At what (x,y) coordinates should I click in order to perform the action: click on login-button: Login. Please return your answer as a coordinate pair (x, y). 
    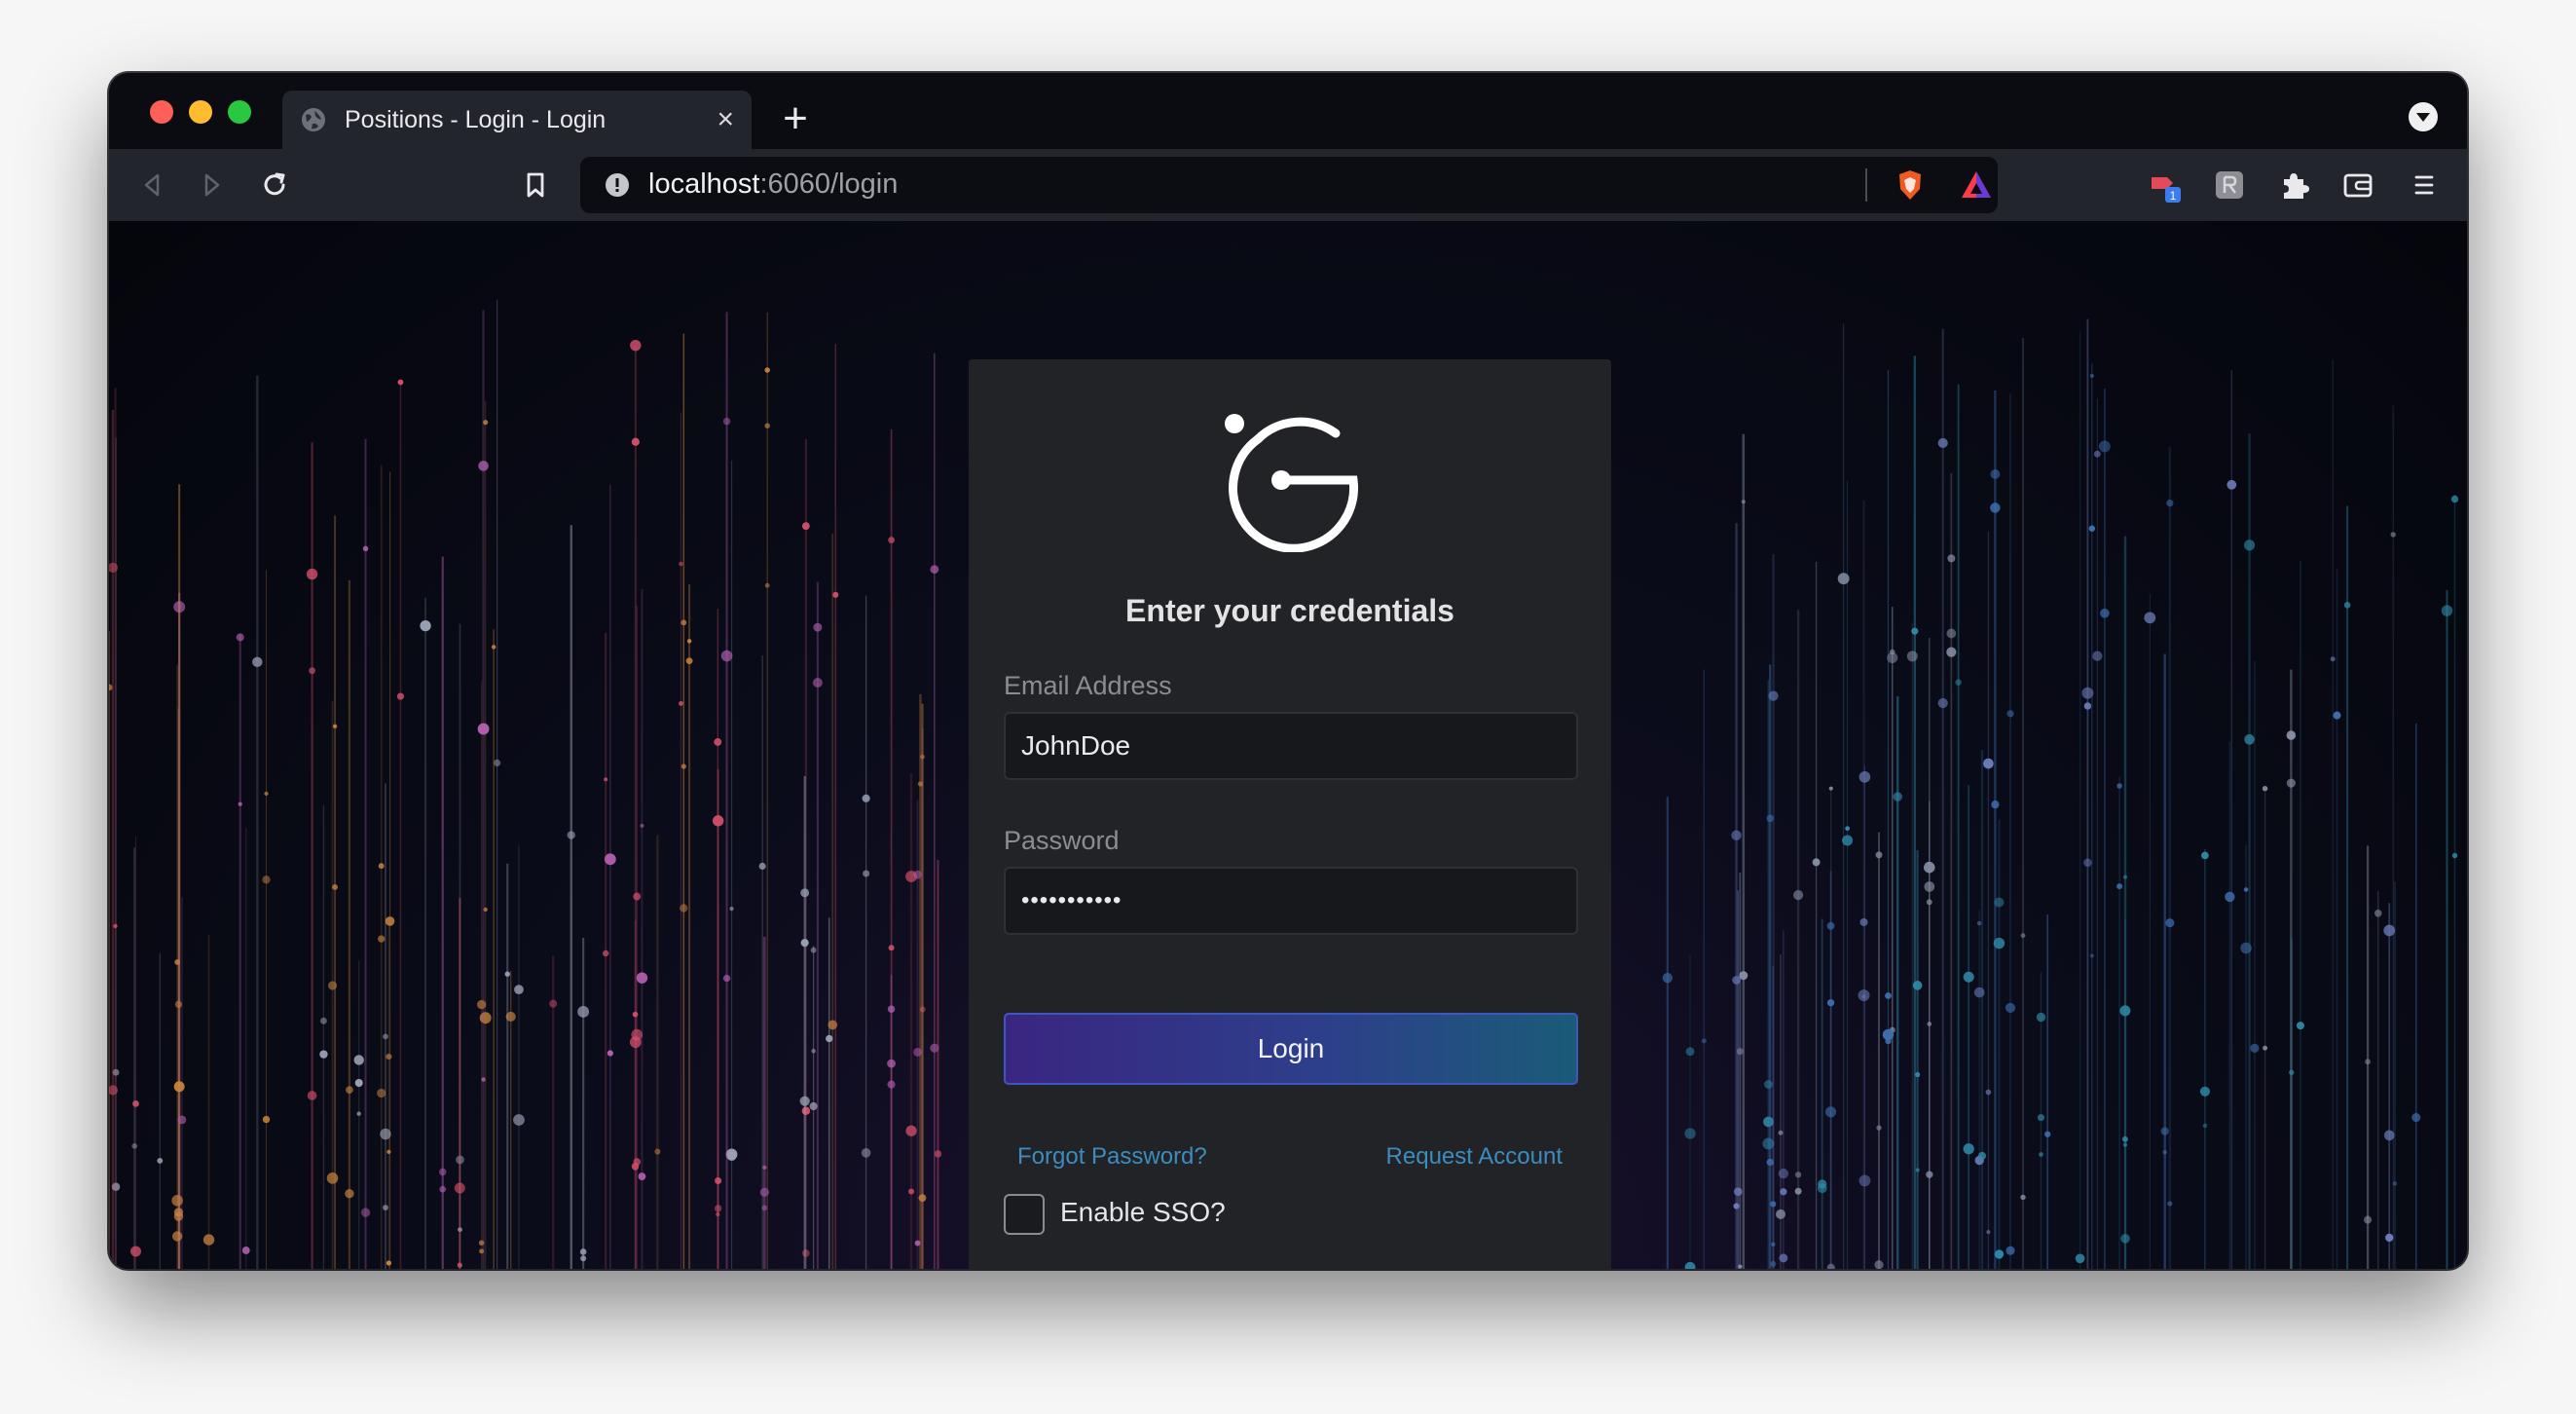
    Looking at the image, I should click on (1291, 1049).